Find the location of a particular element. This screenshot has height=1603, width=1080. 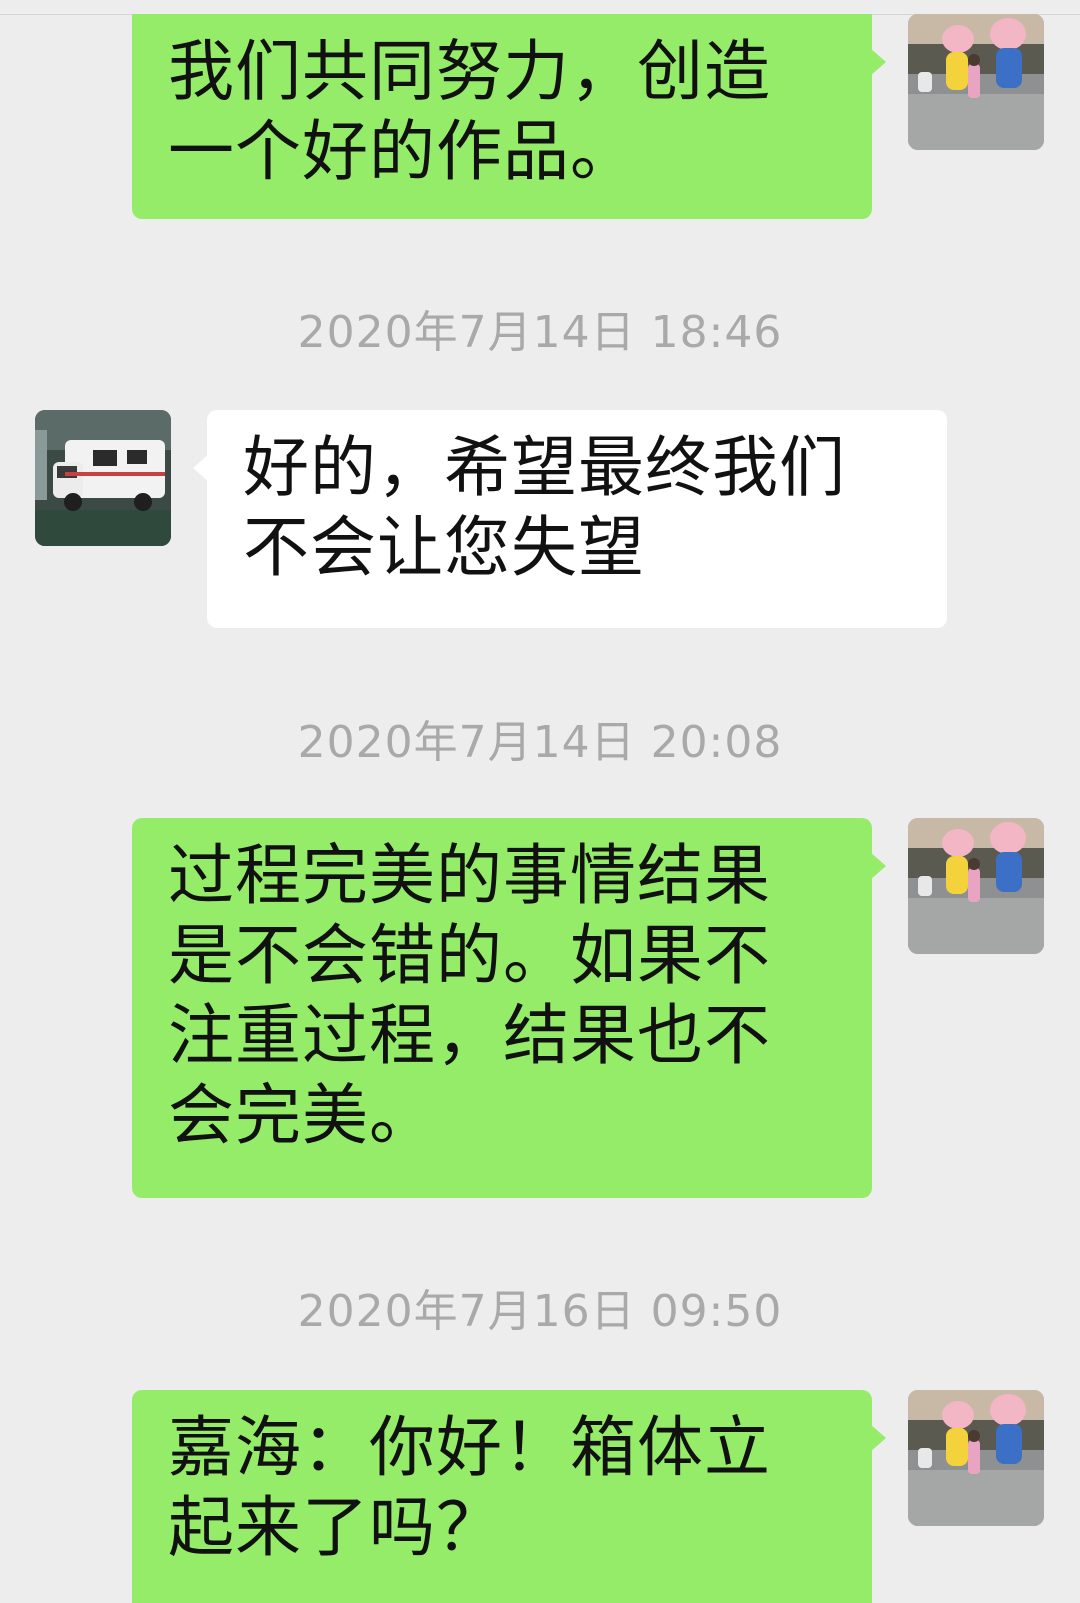

message-text: 好的，希望最终我们不会让您失望 is located at coordinates (544, 507).